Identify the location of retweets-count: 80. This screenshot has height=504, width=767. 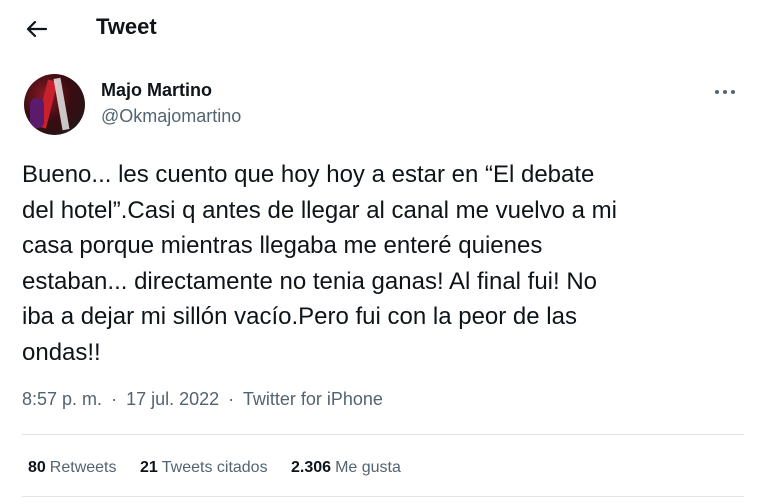
(37, 467).